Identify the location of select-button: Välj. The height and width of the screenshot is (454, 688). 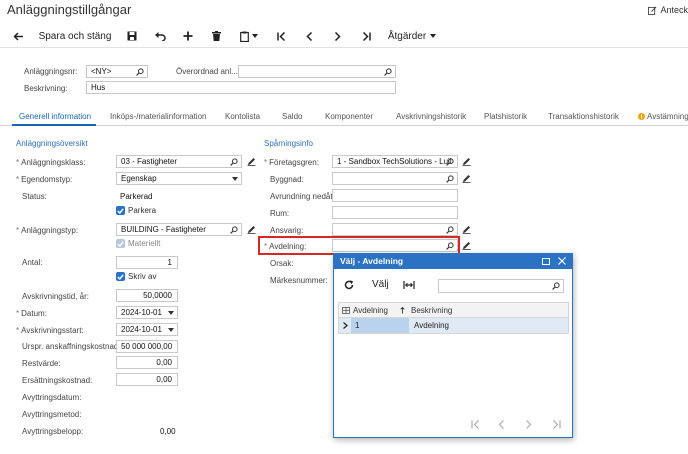
(380, 284).